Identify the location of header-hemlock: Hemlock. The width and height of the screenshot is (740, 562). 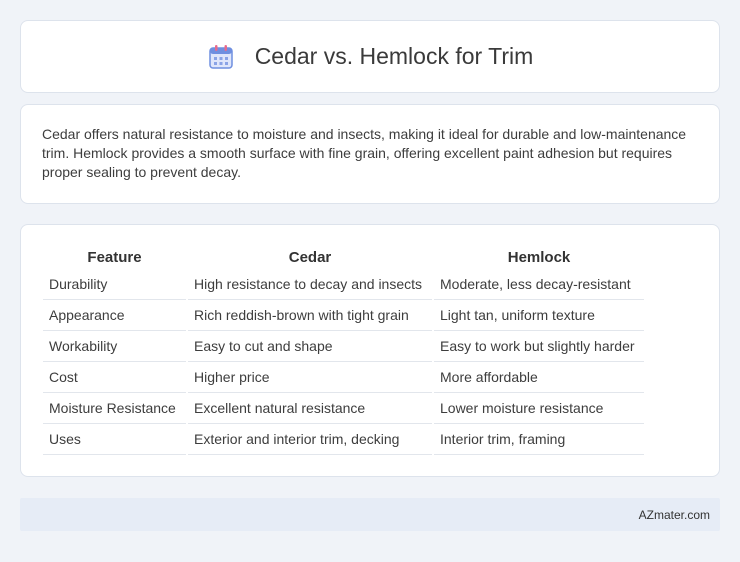
(539, 257).